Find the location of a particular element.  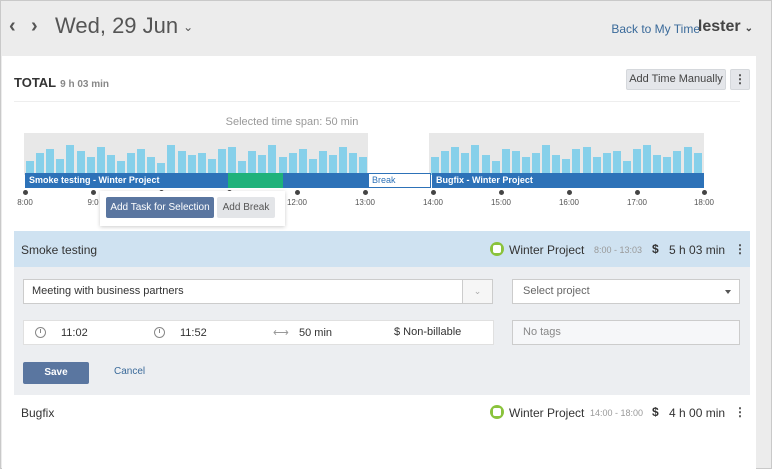

tick-label: 15:00 is located at coordinates (501, 202).